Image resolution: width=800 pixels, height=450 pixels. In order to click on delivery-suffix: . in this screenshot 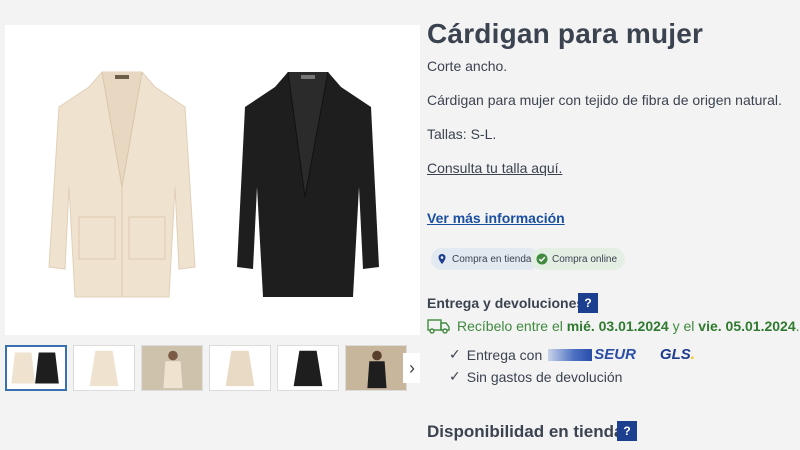, I will do `click(797, 326)`.